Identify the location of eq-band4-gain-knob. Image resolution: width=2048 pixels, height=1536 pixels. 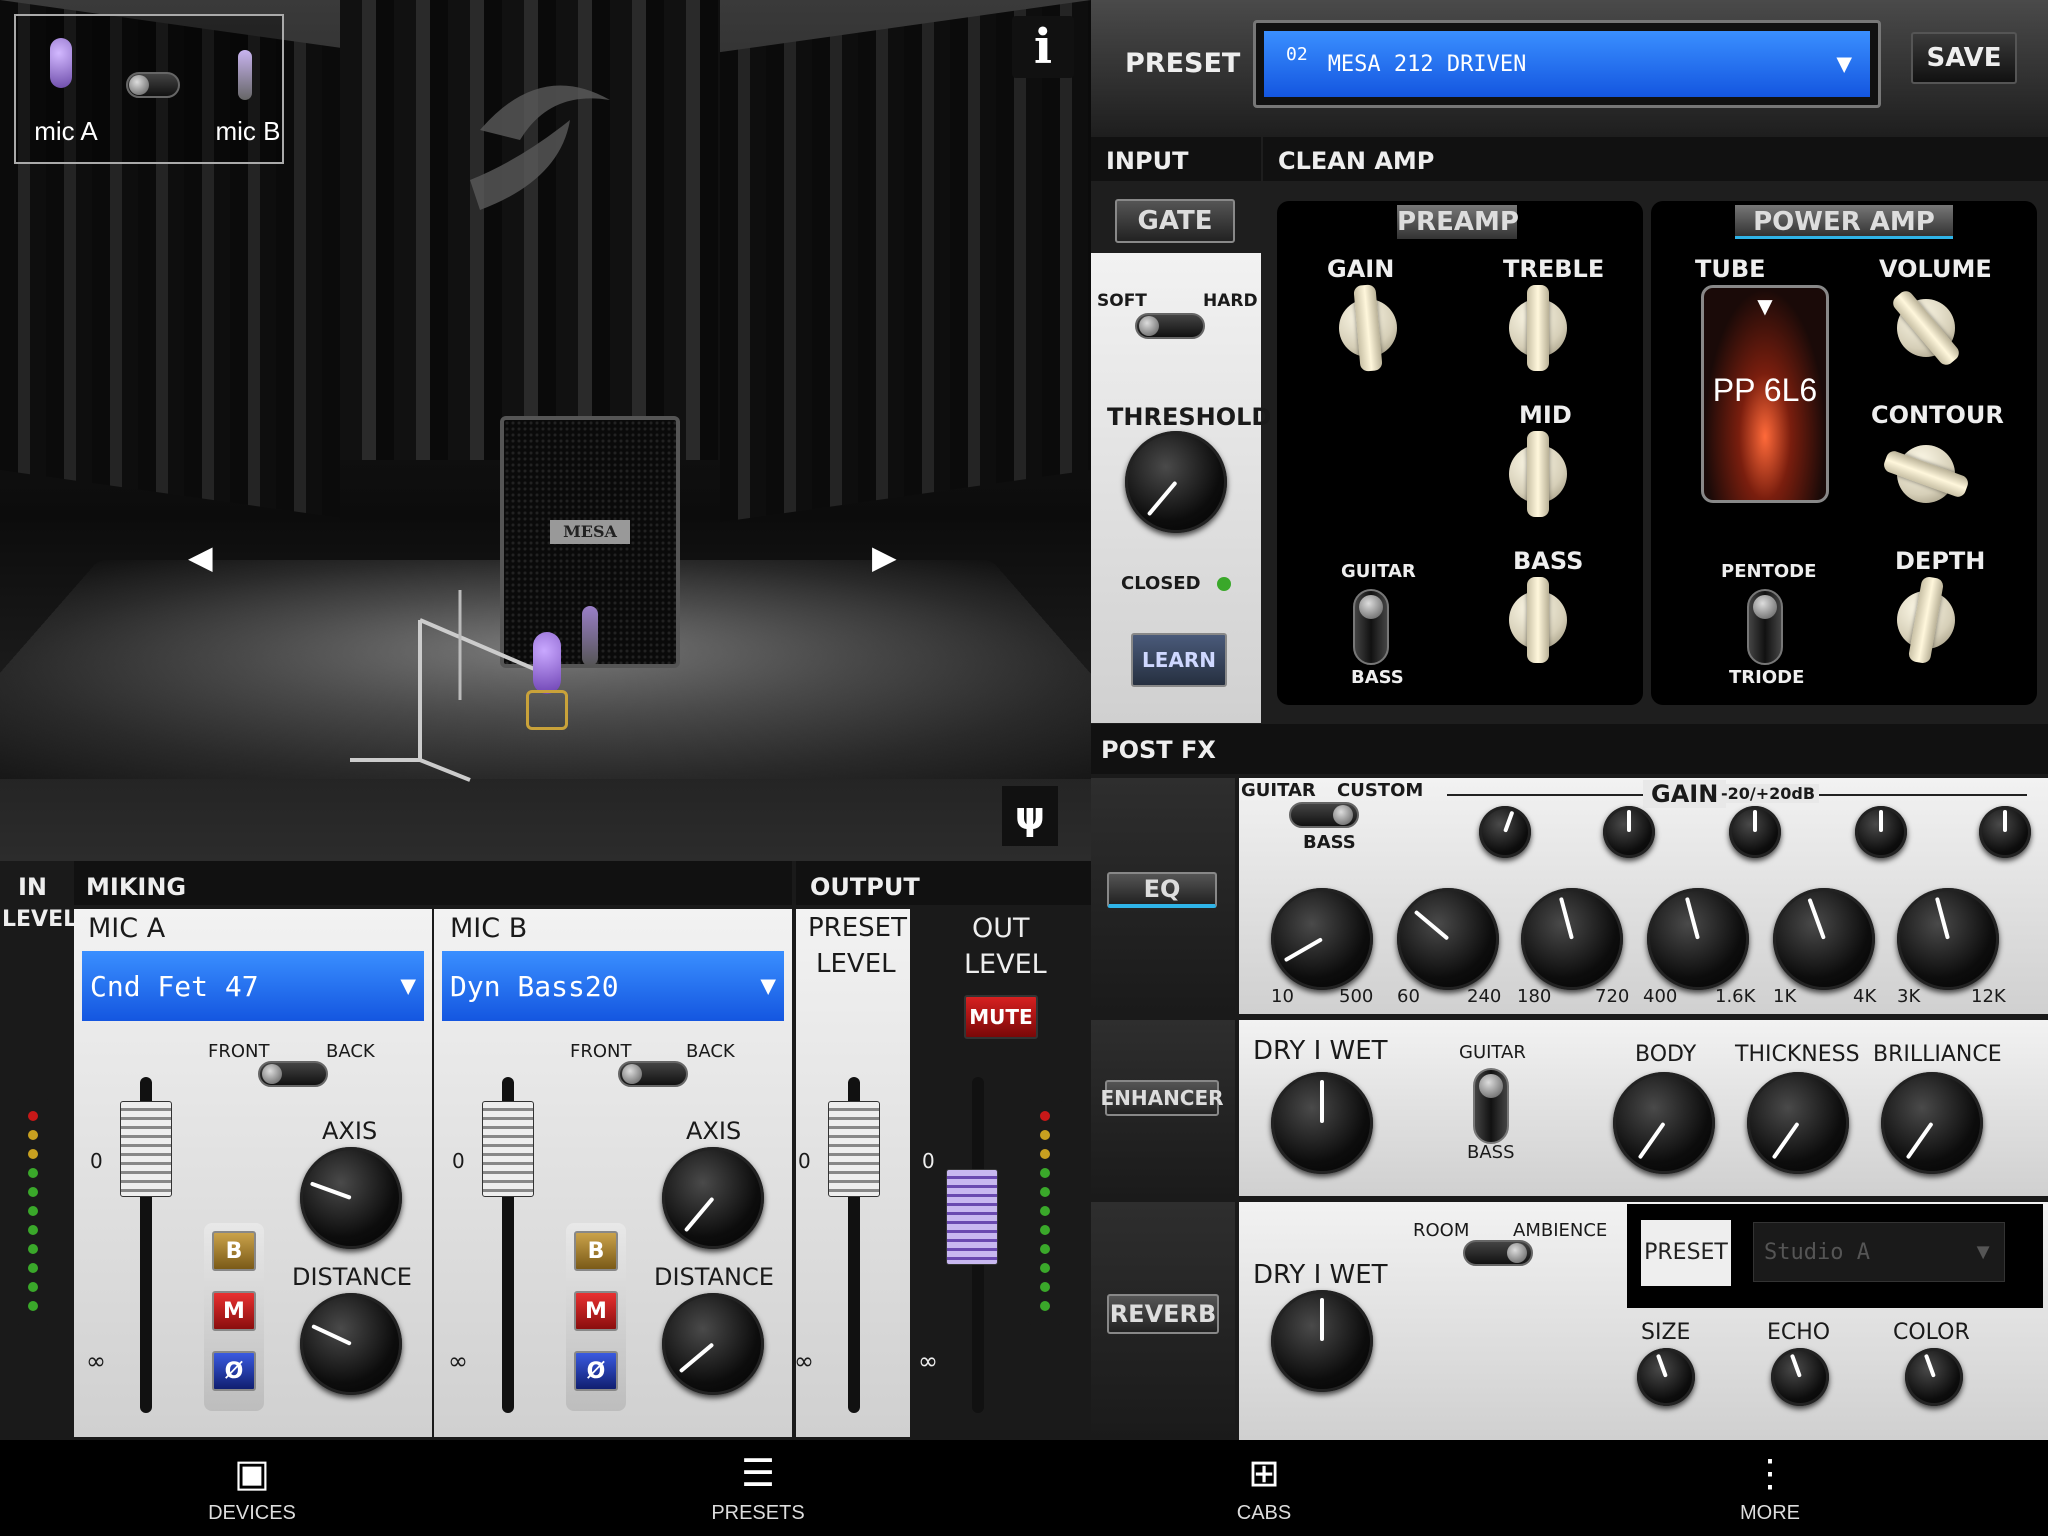
(1755, 832).